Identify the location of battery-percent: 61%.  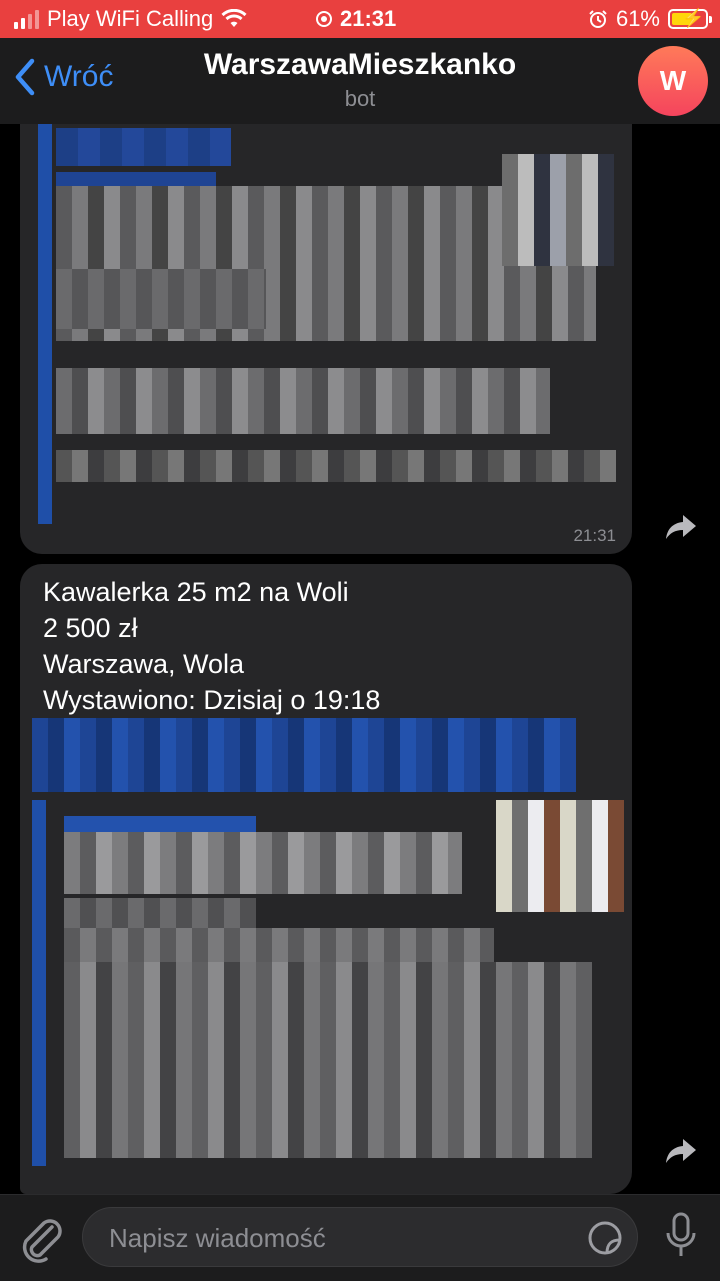
(637, 18).